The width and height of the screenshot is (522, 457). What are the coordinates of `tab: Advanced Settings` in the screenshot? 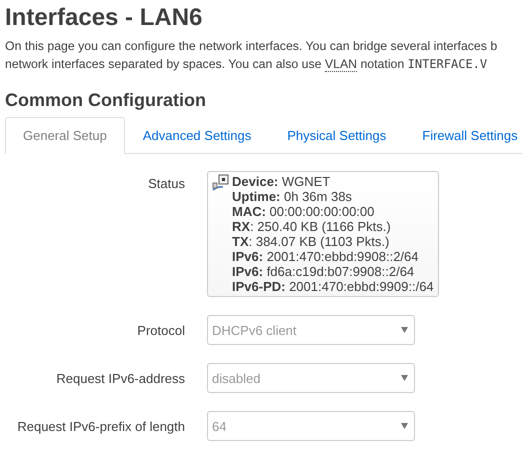 It's located at (197, 135).